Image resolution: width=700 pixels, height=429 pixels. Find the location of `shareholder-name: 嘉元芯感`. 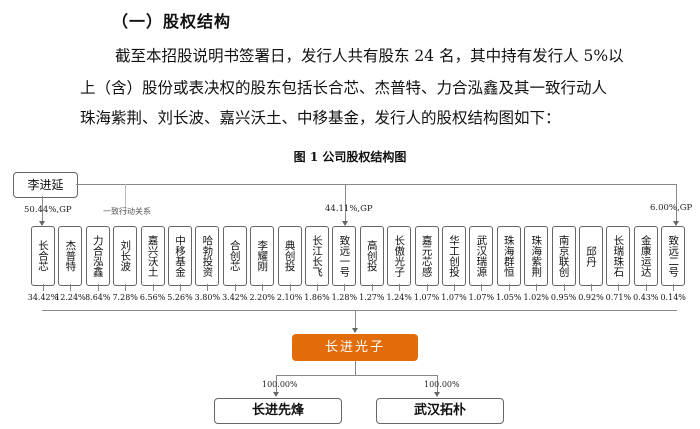

shareholder-name: 嘉元芯感 is located at coordinates (426, 256).